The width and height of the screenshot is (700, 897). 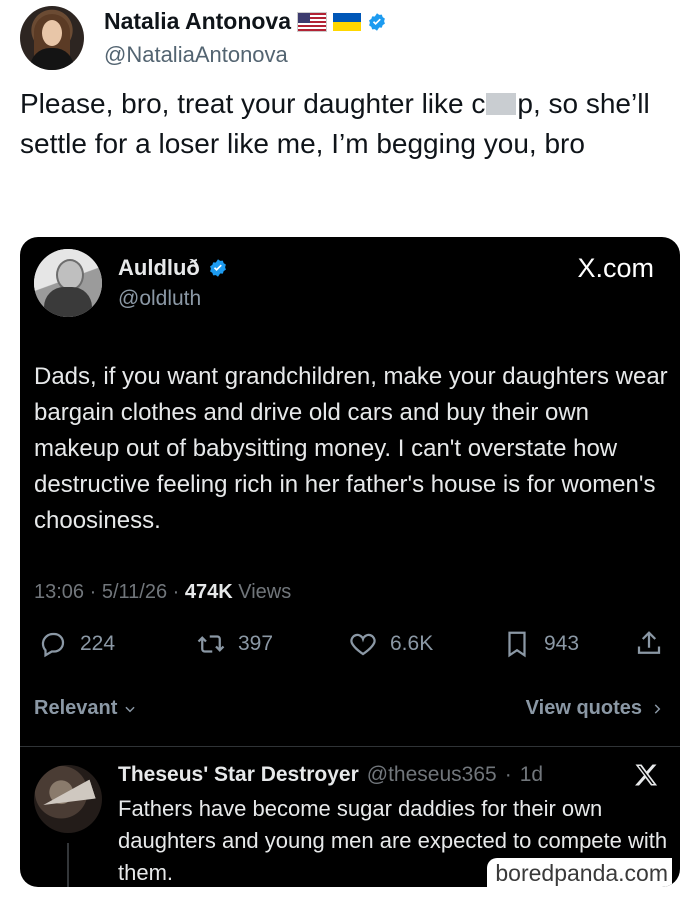 I want to click on post-meta: 13:06 · 5/11/26 · 474K Views, so click(x=162, y=592).